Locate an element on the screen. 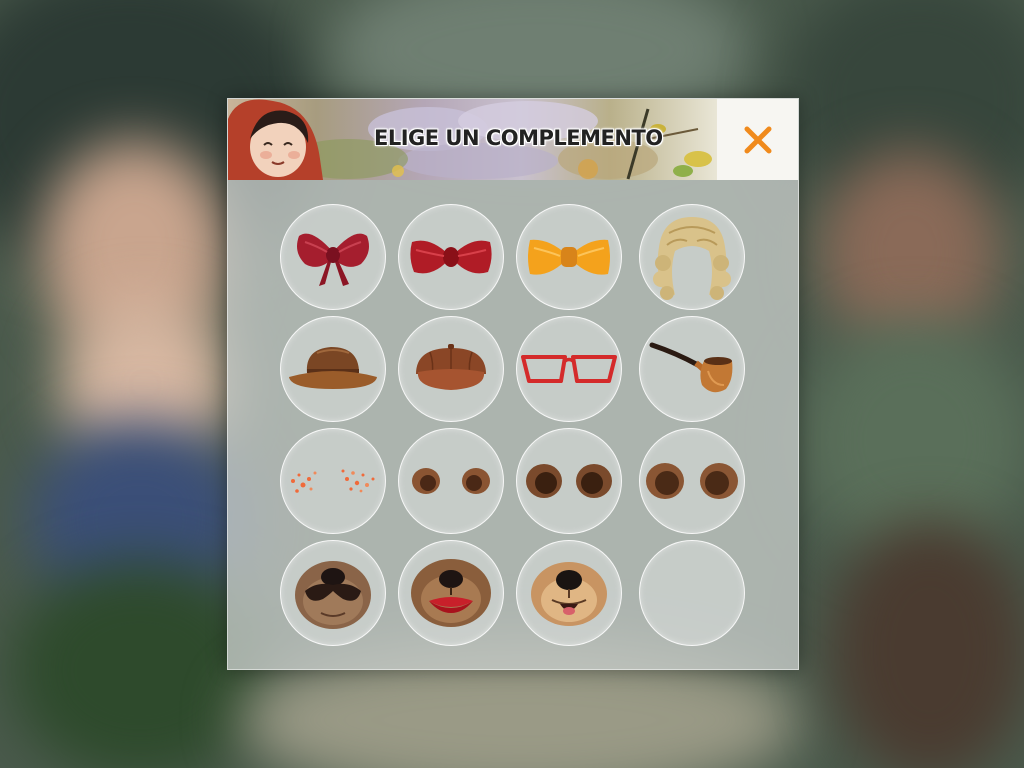 This screenshot has height=768, width=1024. dialog-header: ELIGE UN COMPLEMENTO is located at coordinates (513, 139).